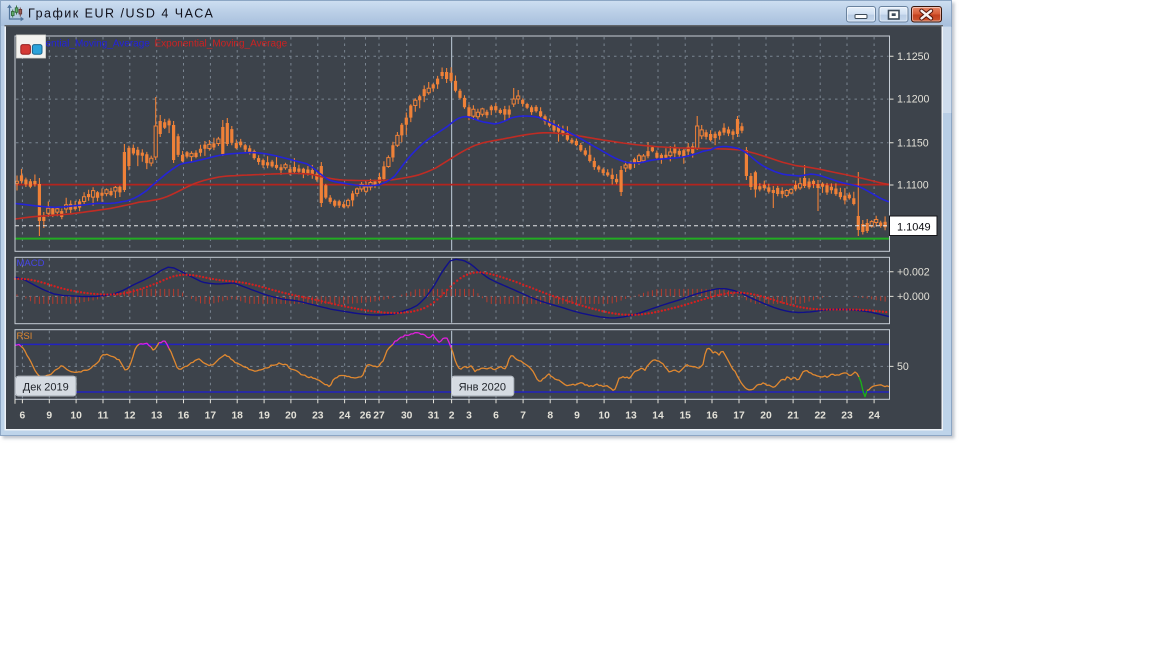 The width and height of the screenshot is (1152, 648). I want to click on svg-text: 1.1200, so click(913, 100).